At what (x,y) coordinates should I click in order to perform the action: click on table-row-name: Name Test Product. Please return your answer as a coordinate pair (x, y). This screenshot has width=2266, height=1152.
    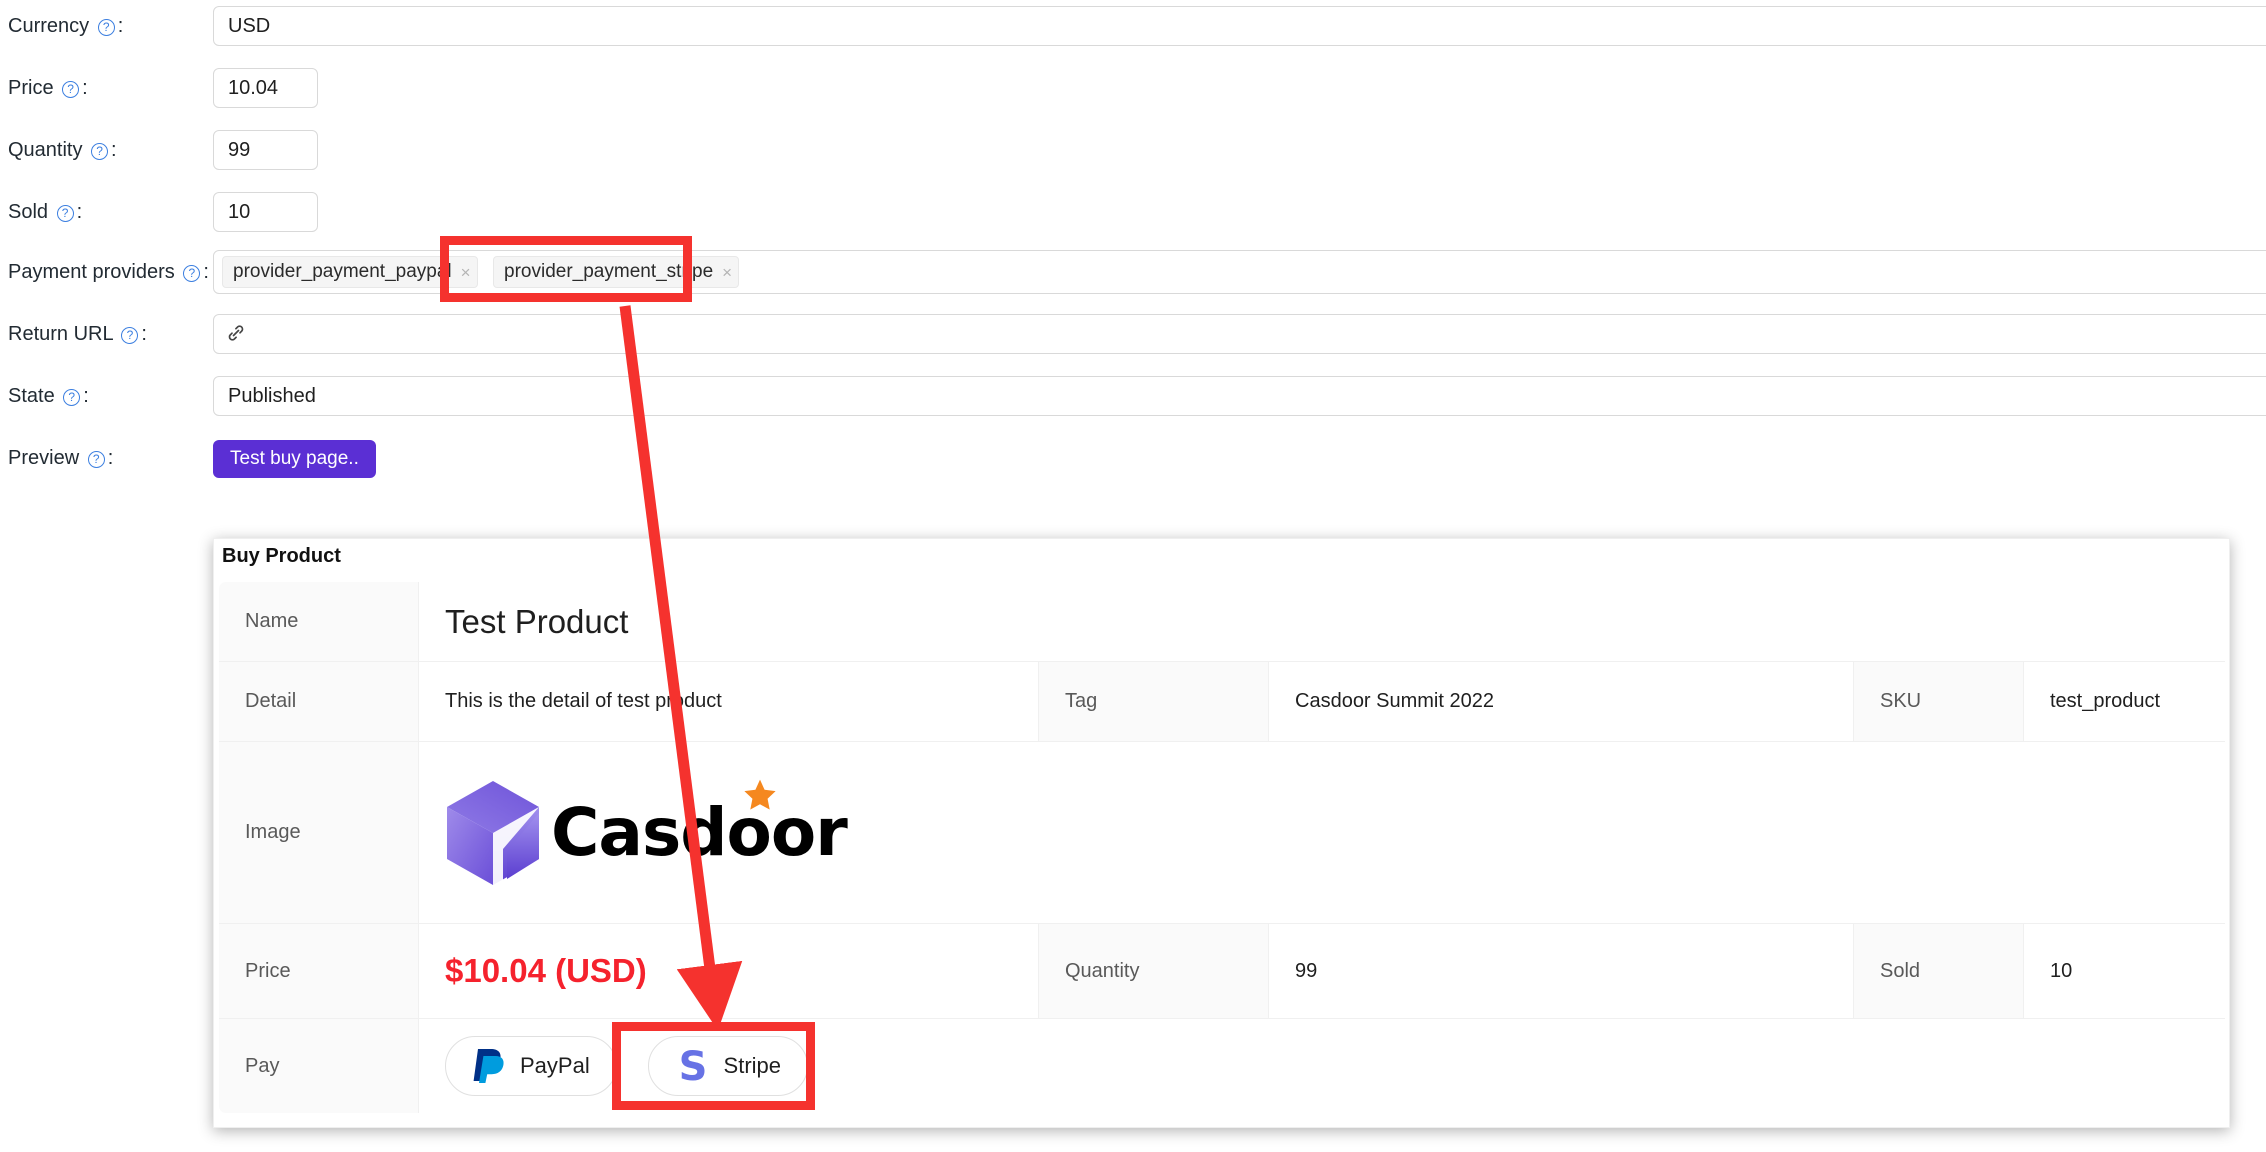
    Looking at the image, I should click on (1222, 622).